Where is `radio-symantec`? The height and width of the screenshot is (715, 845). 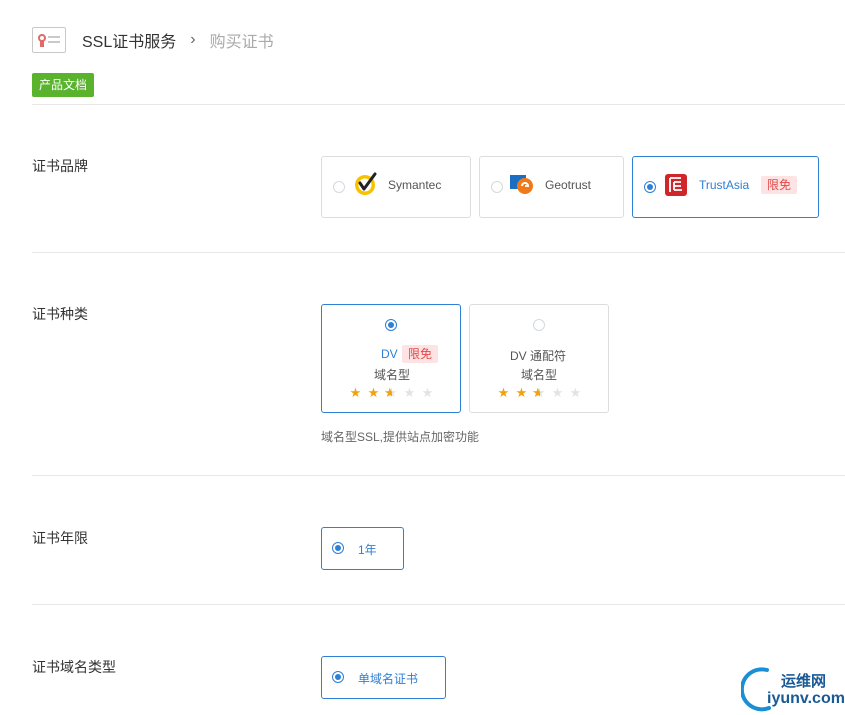
radio-symantec is located at coordinates (339, 187).